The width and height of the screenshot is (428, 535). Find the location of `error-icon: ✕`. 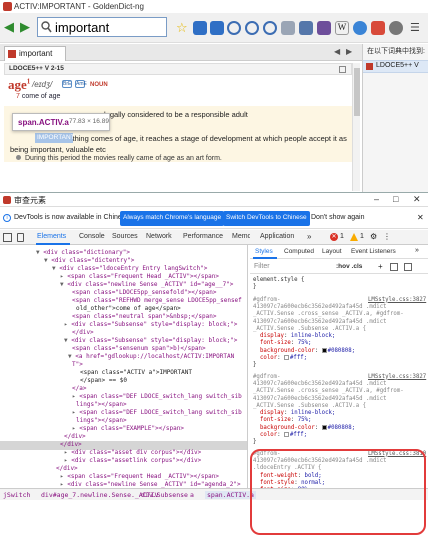

error-icon: ✕ is located at coordinates (334, 237).